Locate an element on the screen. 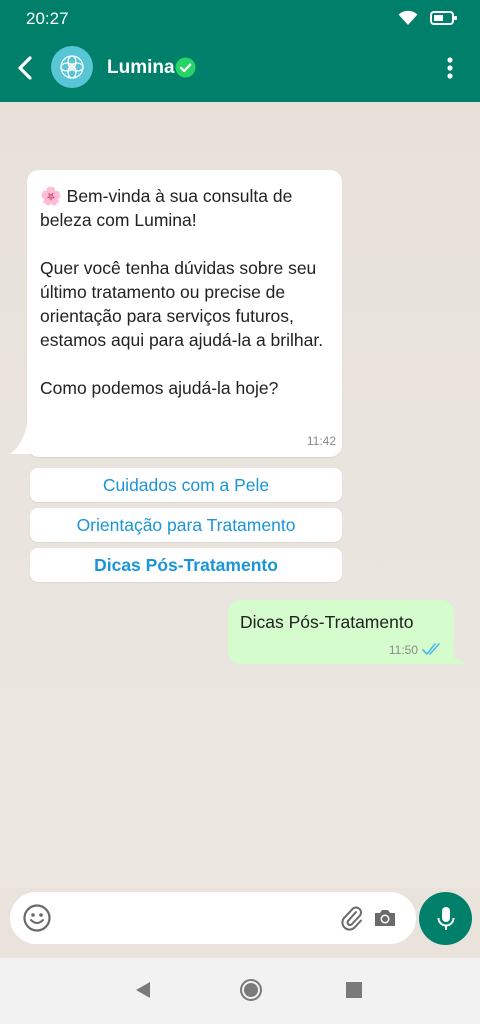 Image resolution: width=480 pixels, height=1024 pixels. nav-recents-button is located at coordinates (354, 990).